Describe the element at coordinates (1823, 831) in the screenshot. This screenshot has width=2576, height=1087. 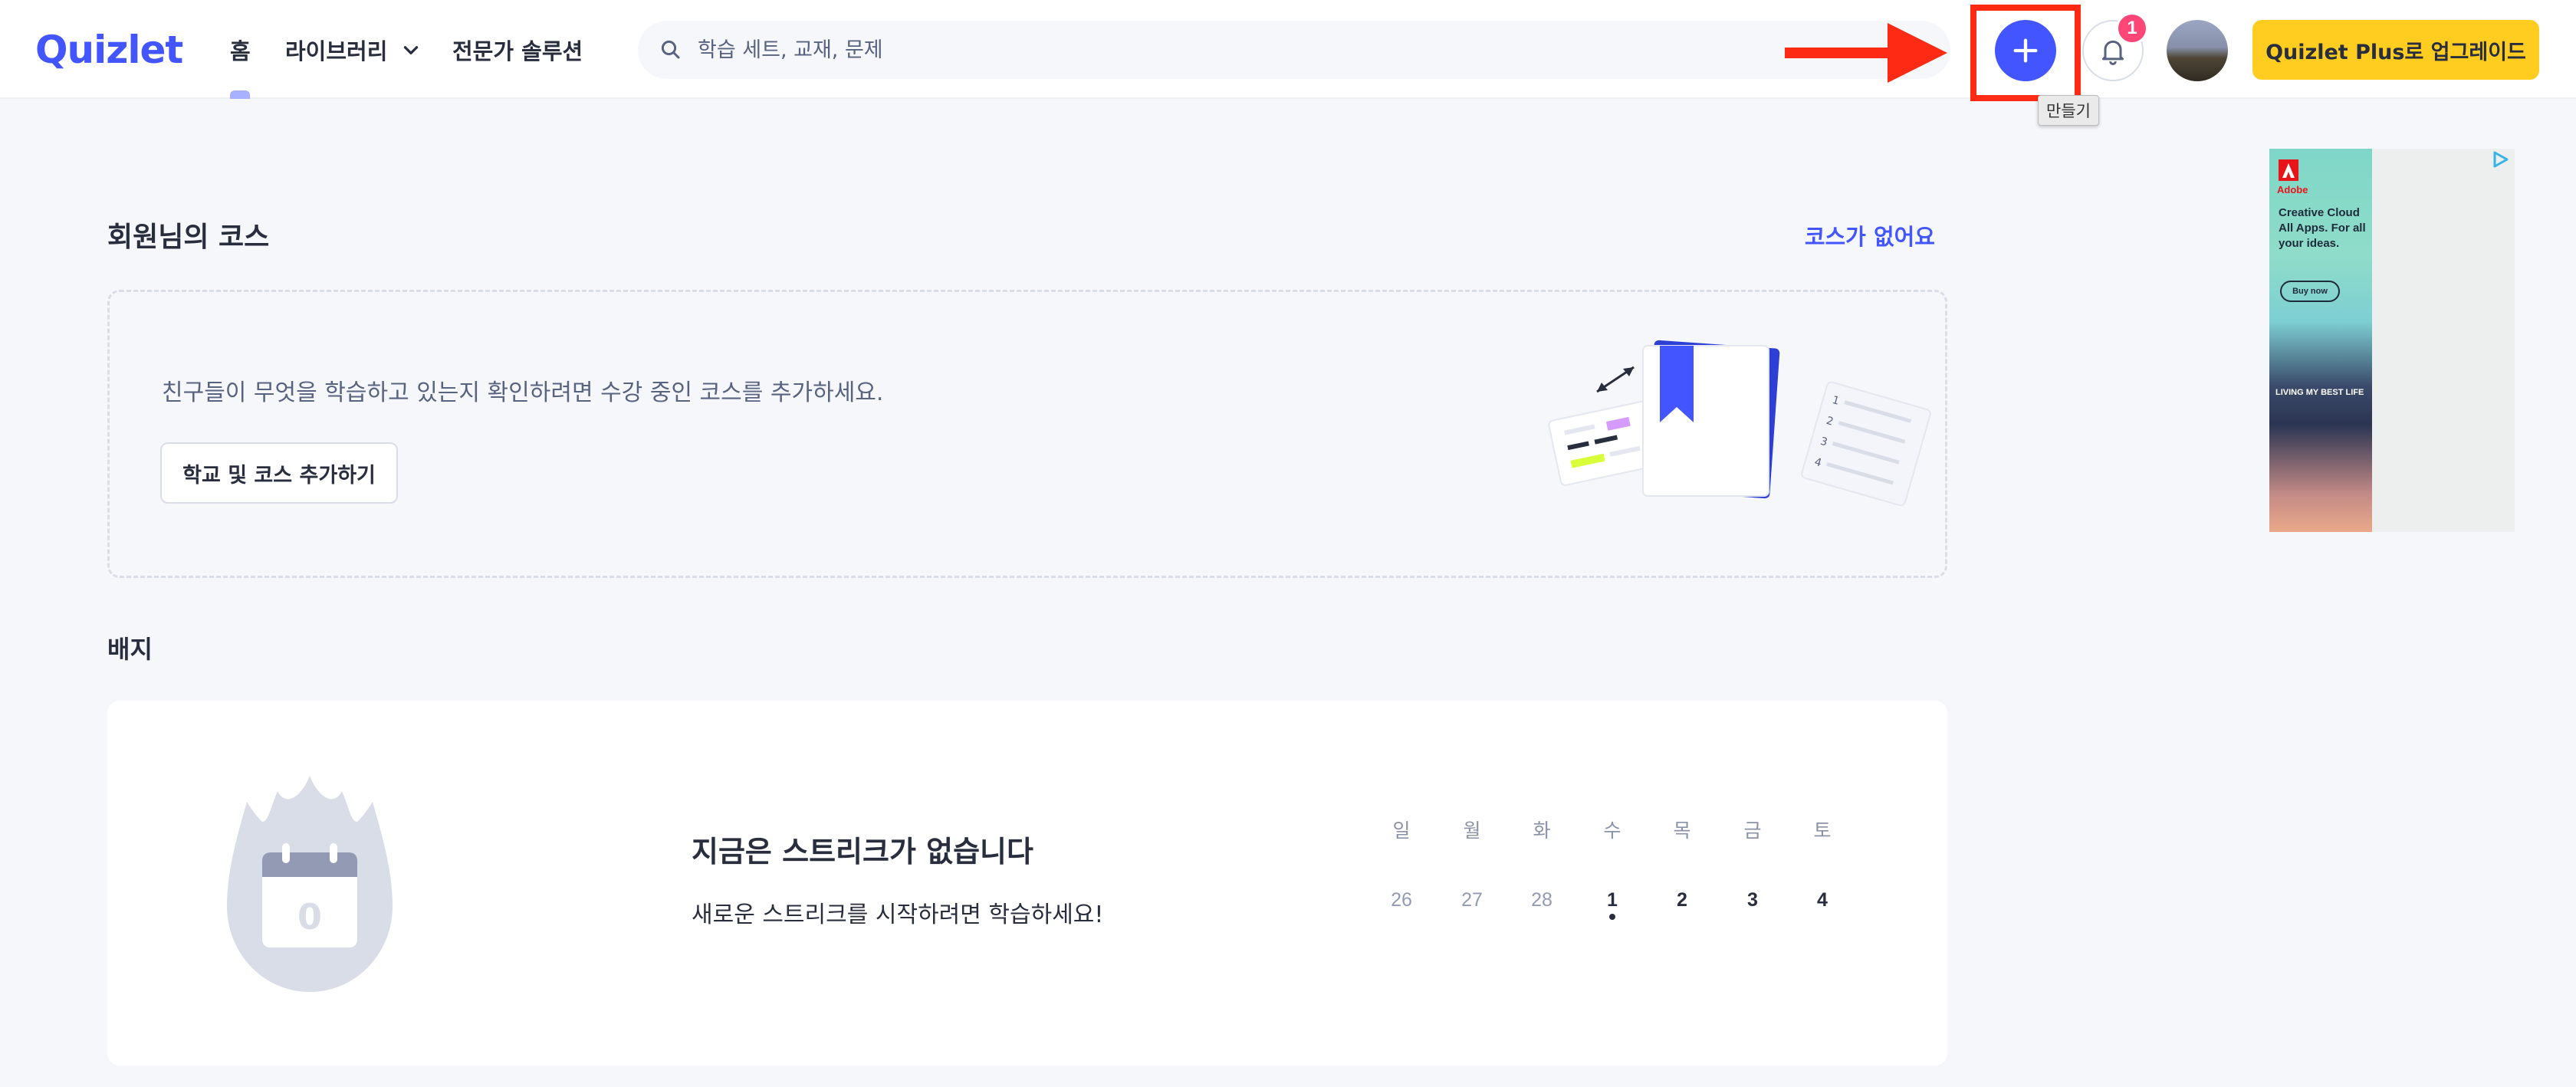
I see `calendar-day-label: 토` at that location.